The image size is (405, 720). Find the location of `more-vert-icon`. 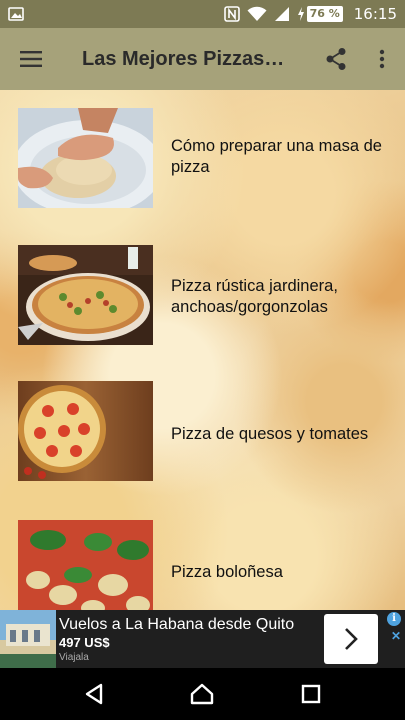

more-vert-icon is located at coordinates (382, 59).